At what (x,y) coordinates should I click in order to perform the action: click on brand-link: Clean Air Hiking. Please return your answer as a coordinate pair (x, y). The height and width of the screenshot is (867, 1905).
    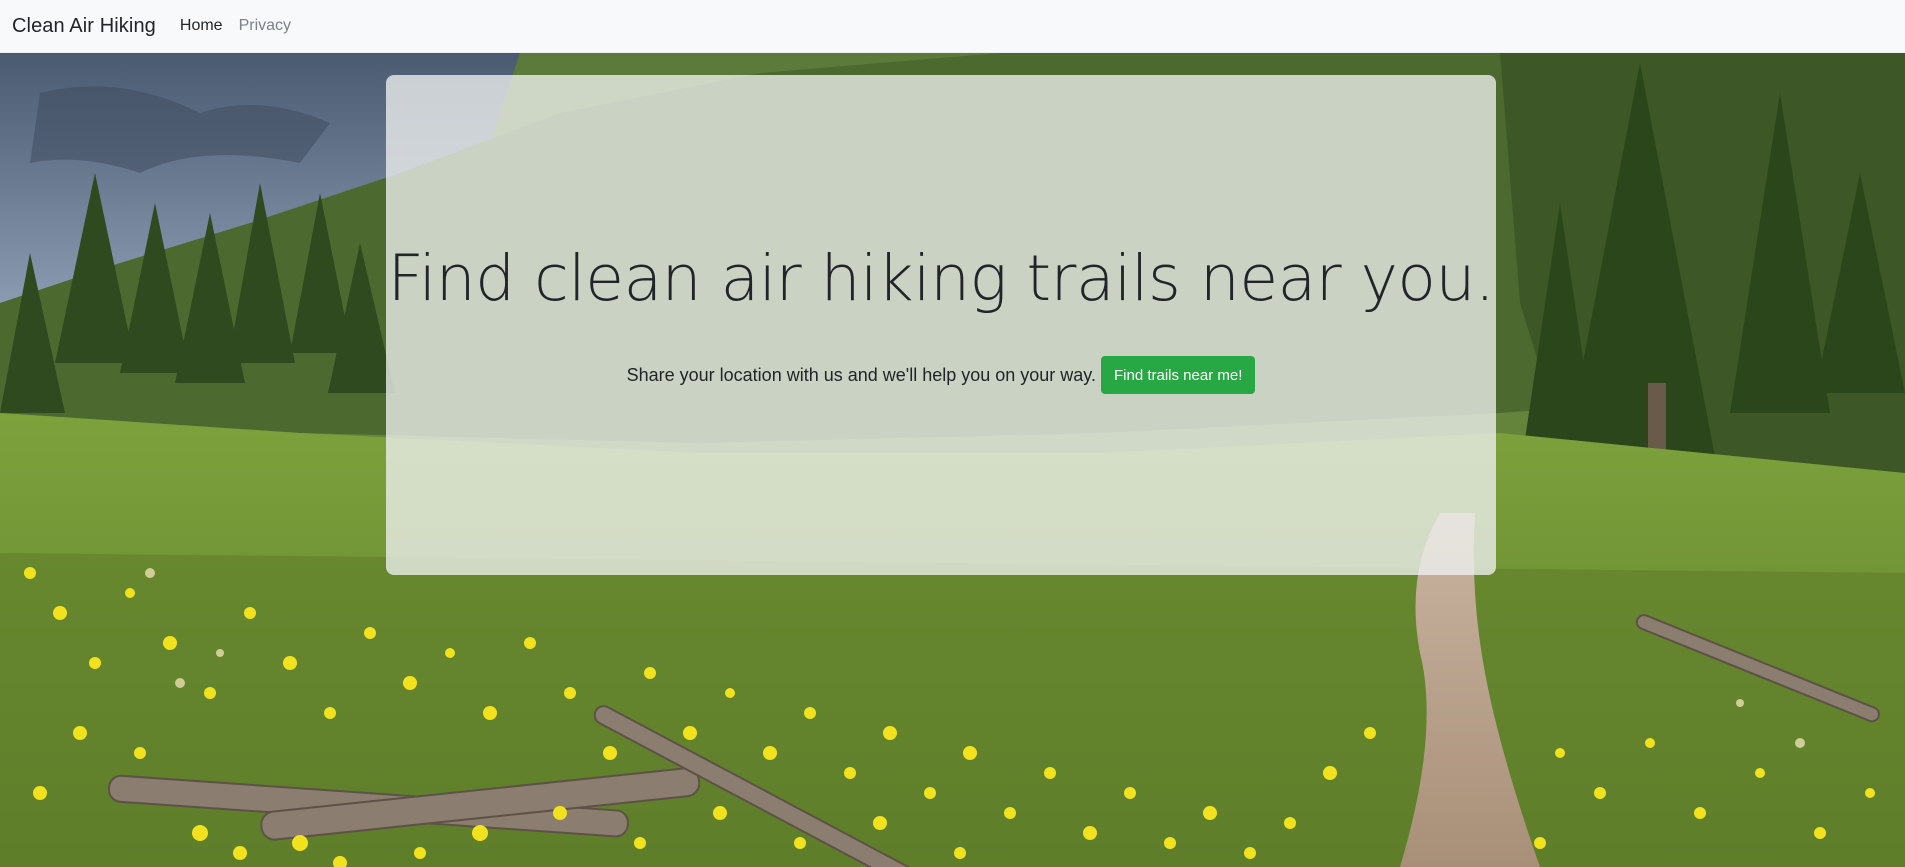
    Looking at the image, I should click on (84, 26).